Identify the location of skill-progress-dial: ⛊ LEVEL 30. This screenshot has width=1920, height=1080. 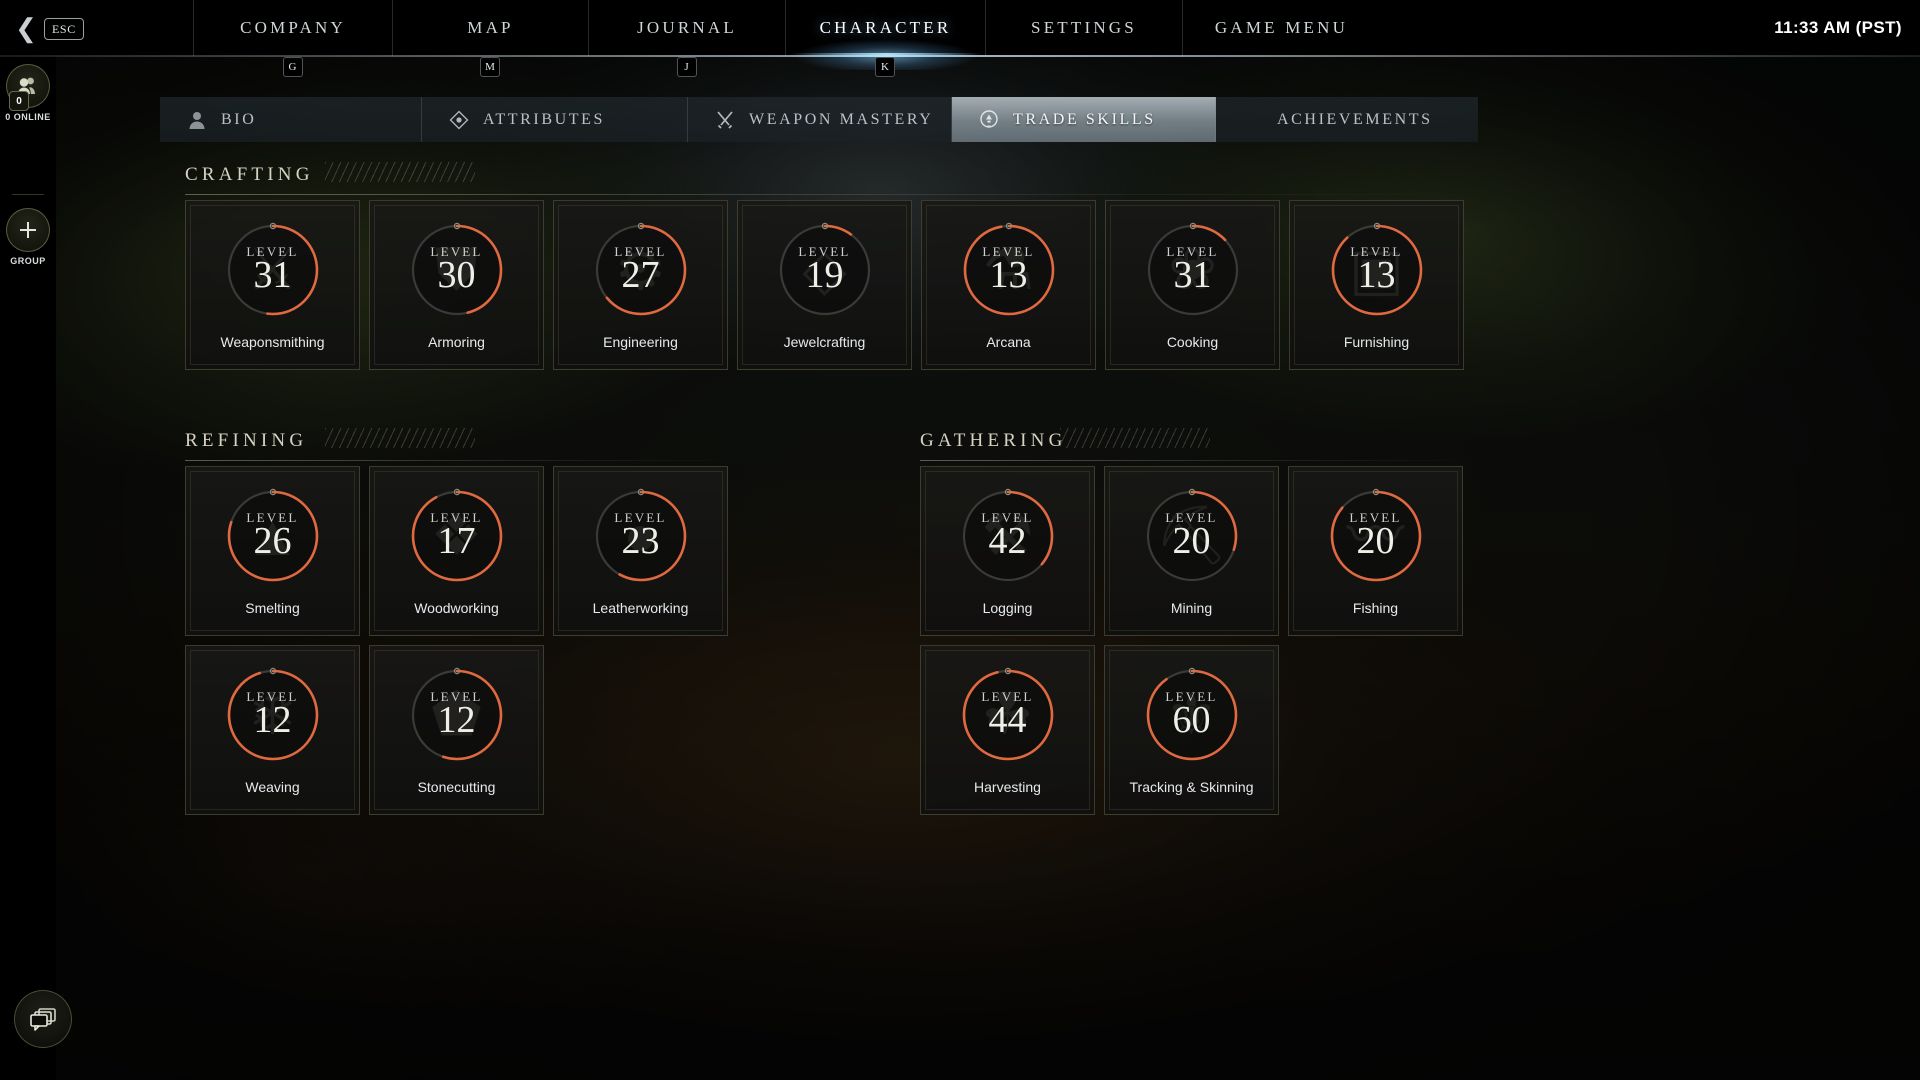
(457, 270).